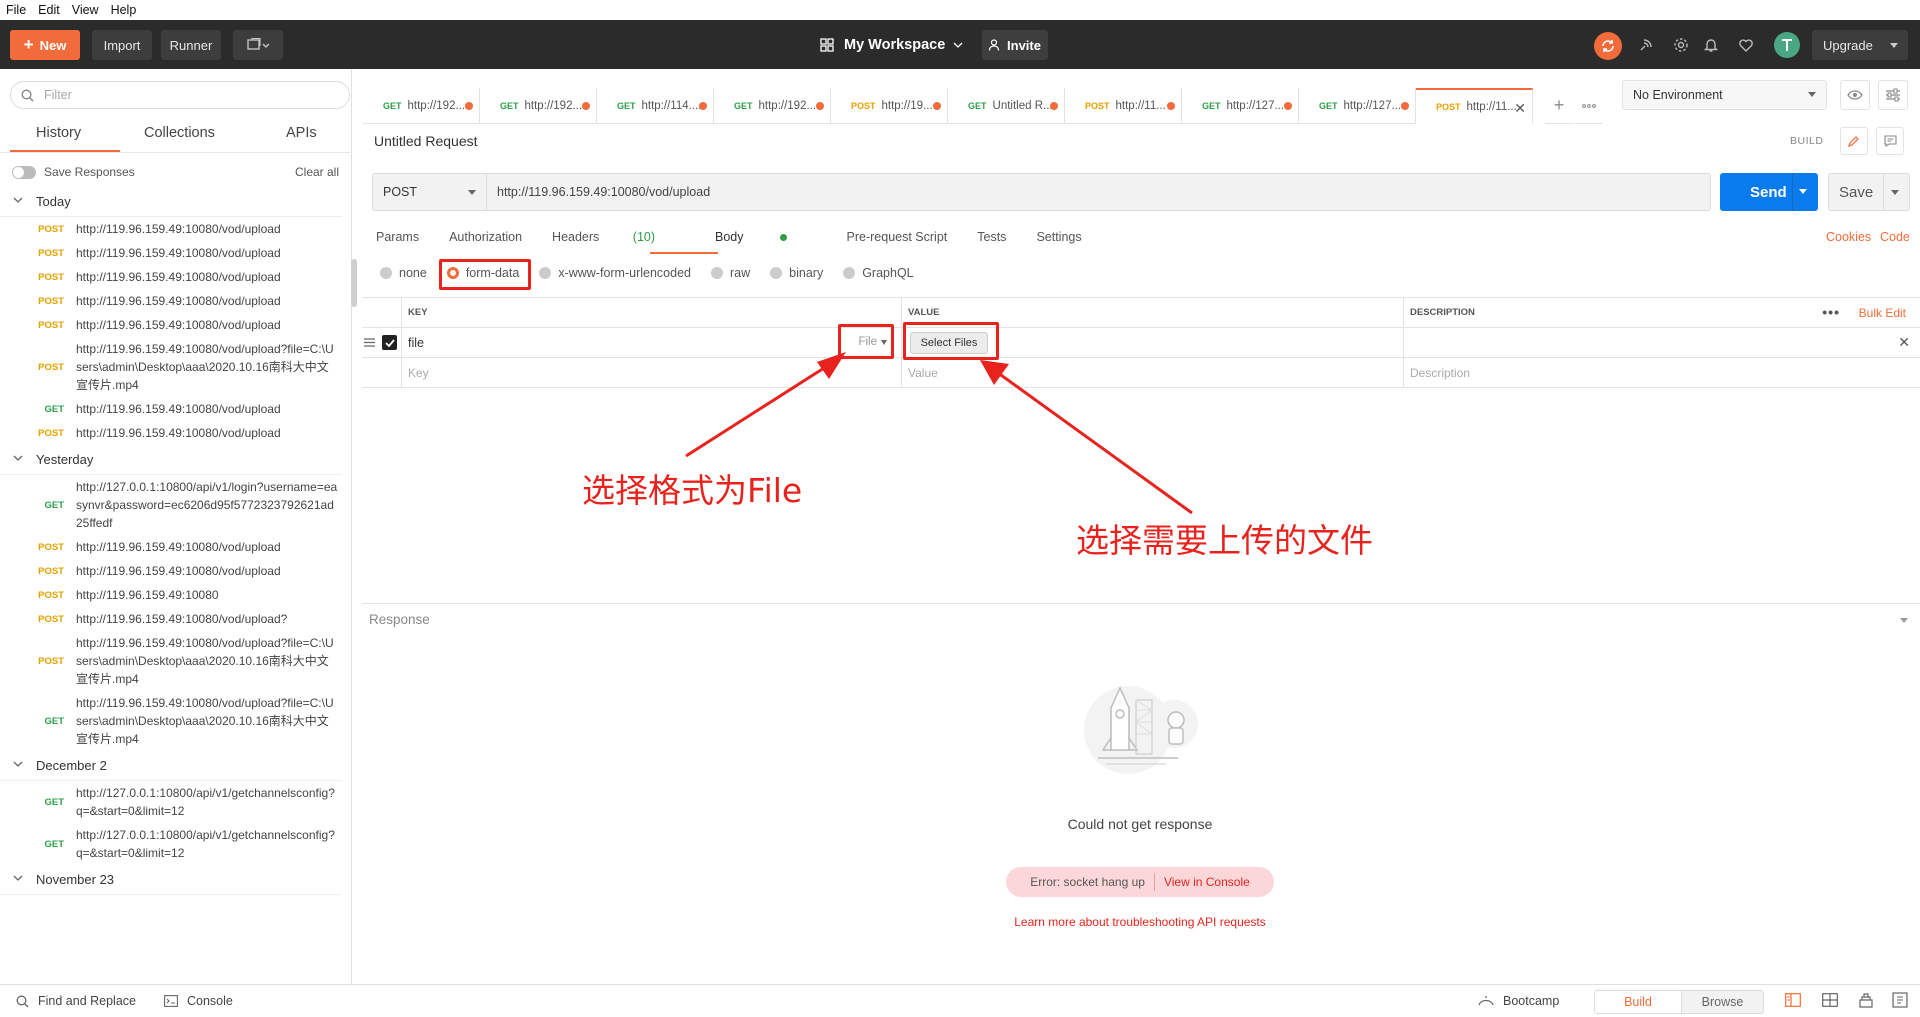 The width and height of the screenshot is (1920, 1017). Describe the element at coordinates (1207, 882) in the screenshot. I see `view-in-console-link: View in Console` at that location.